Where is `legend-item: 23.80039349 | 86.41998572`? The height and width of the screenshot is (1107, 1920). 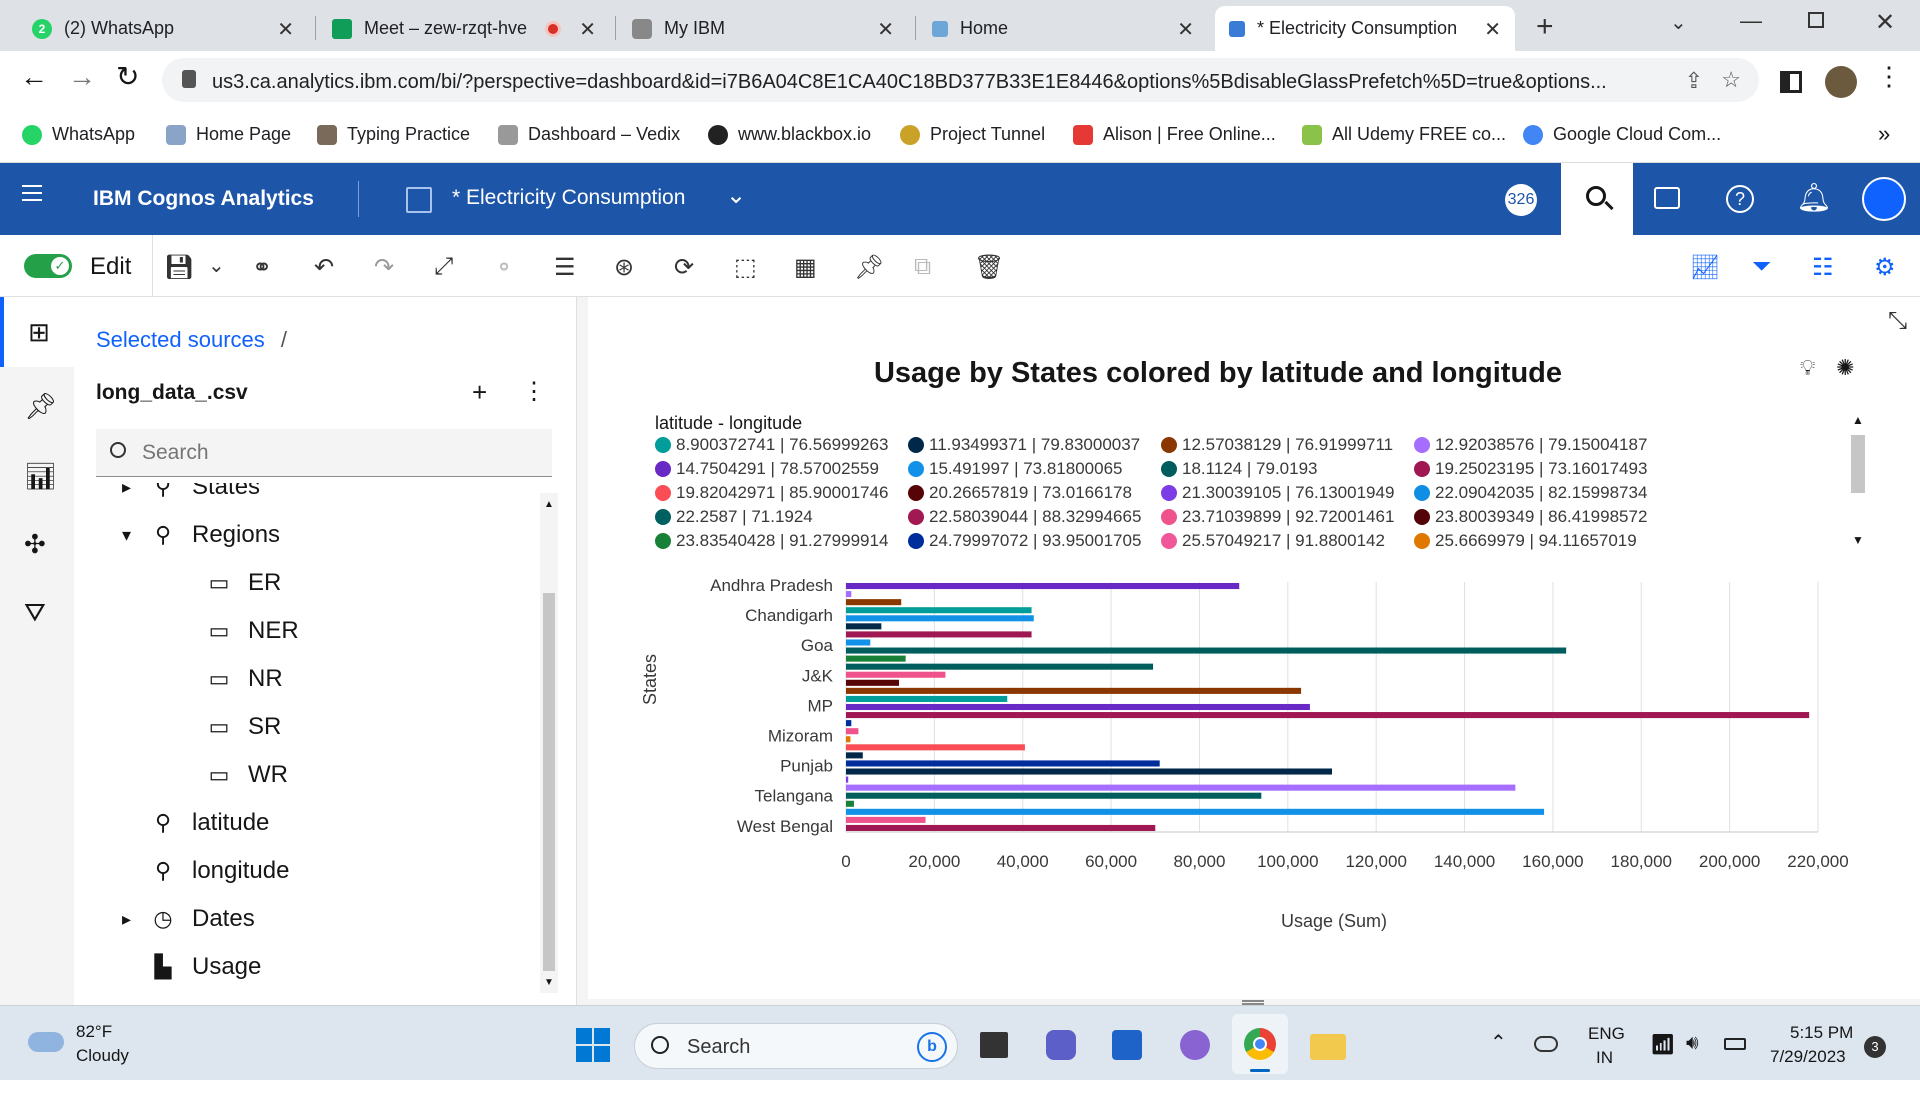
legend-item: 23.80039349 | 86.41998572 is located at coordinates (1530, 517).